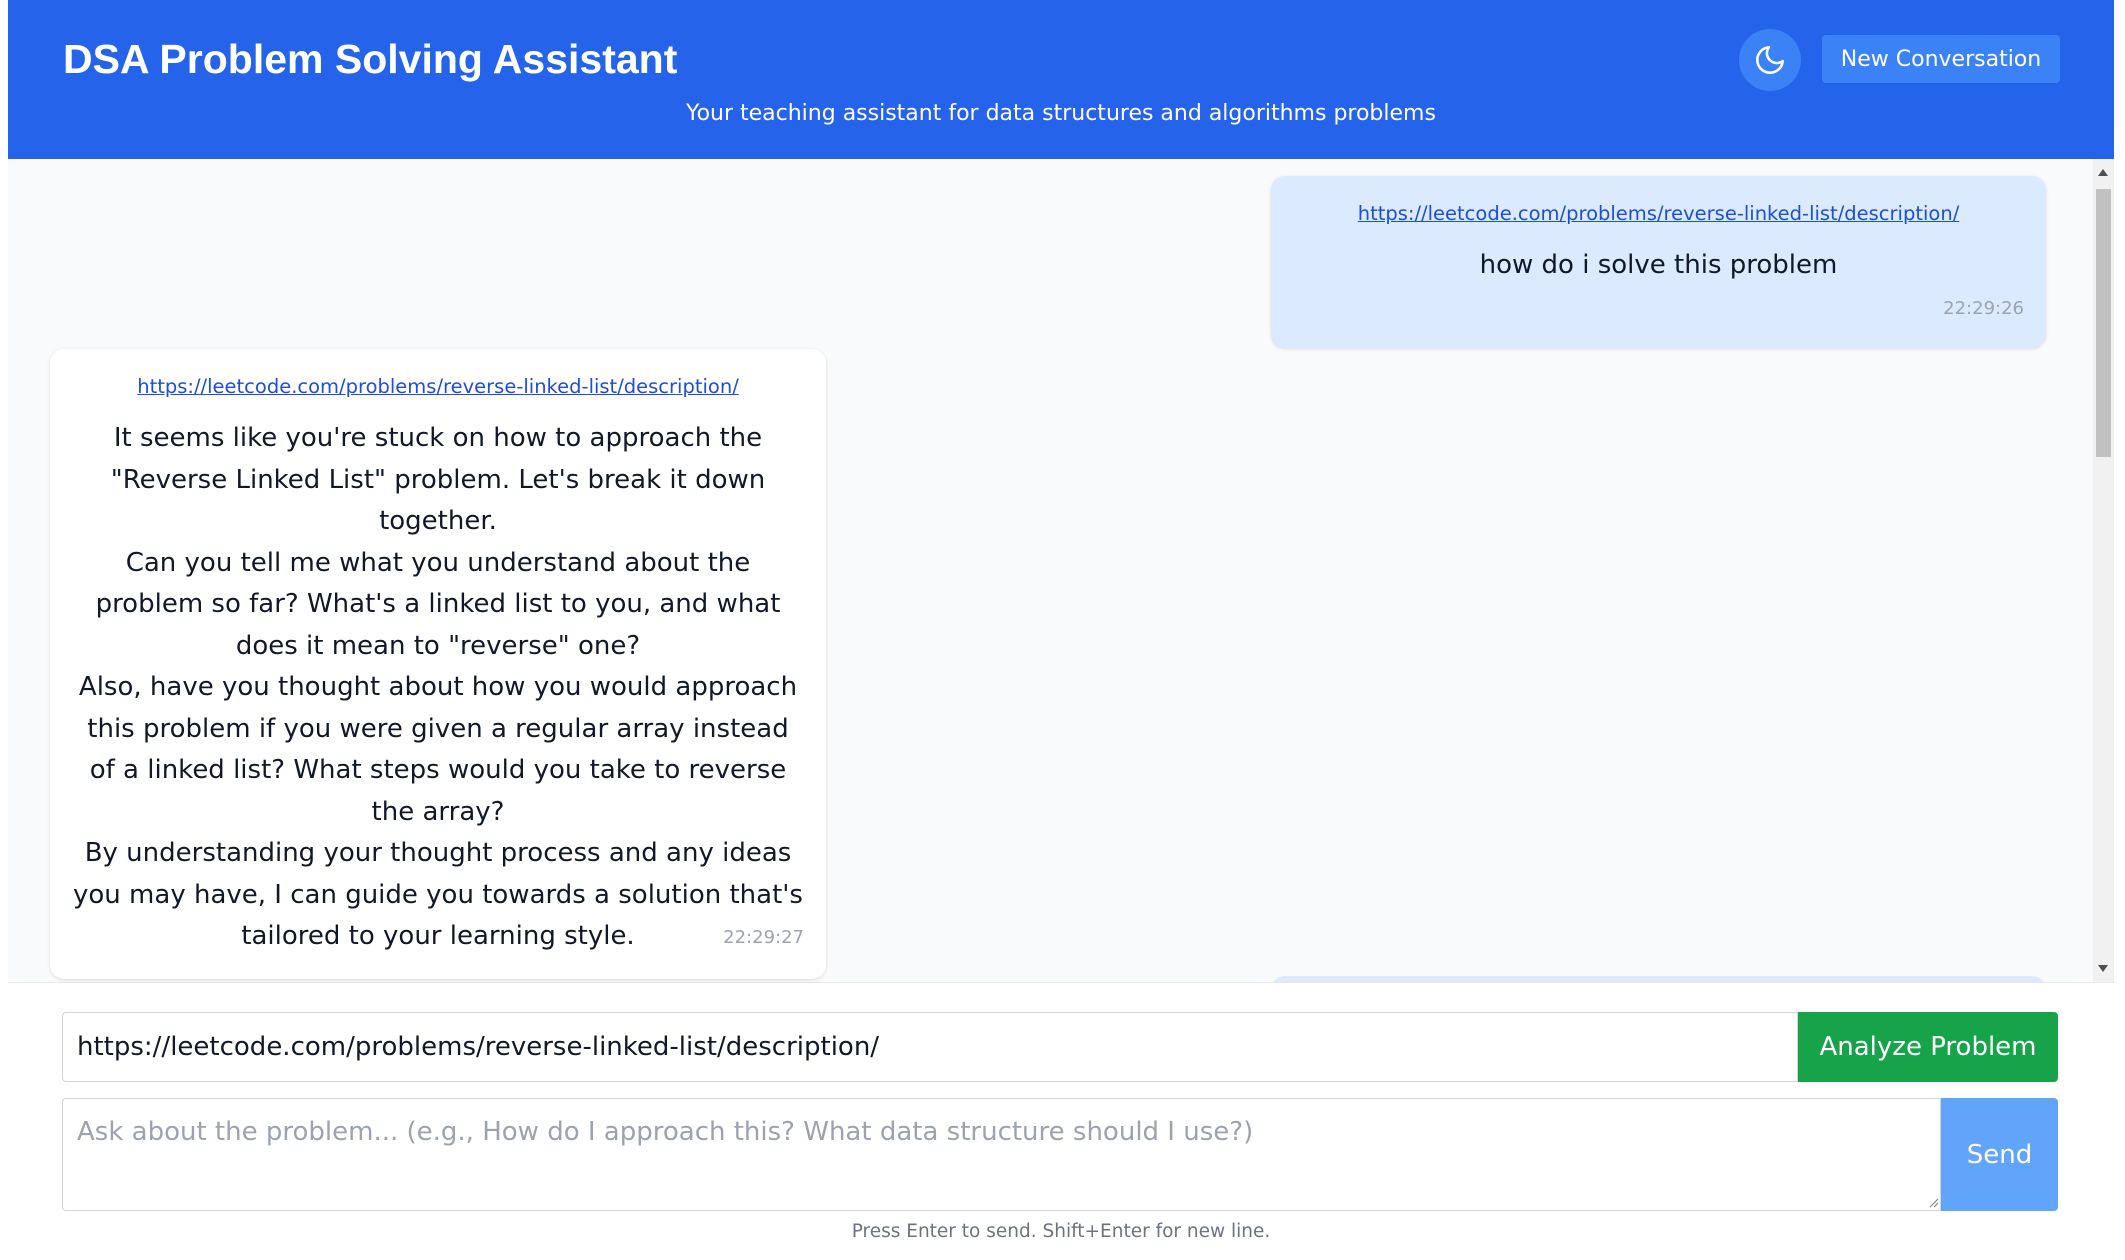 The width and height of the screenshot is (2125, 1260). Describe the element at coordinates (370, 59) in the screenshot. I see `page-title: DSA Problem Solving Assistant` at that location.